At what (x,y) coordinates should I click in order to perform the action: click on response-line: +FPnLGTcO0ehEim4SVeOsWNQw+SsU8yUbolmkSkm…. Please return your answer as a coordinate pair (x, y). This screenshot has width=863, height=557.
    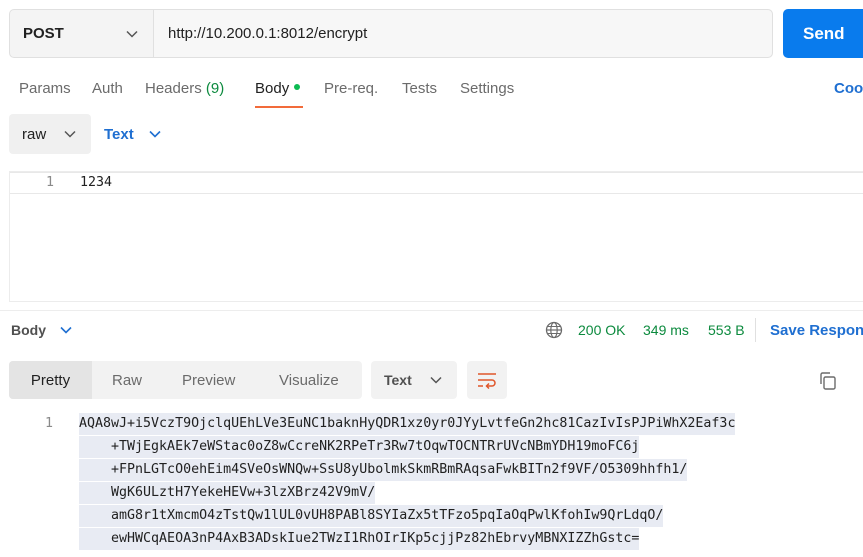
    Looking at the image, I should click on (383, 470).